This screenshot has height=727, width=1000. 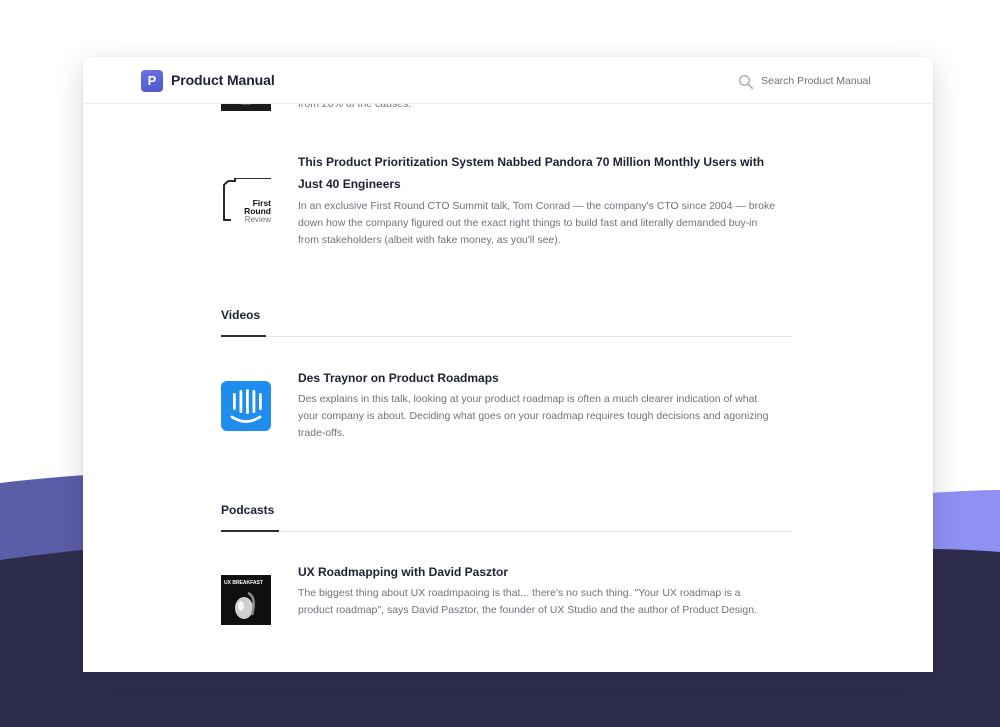 I want to click on podcast-title: UX Roadmapping with David Pasztor, so click(x=538, y=572).